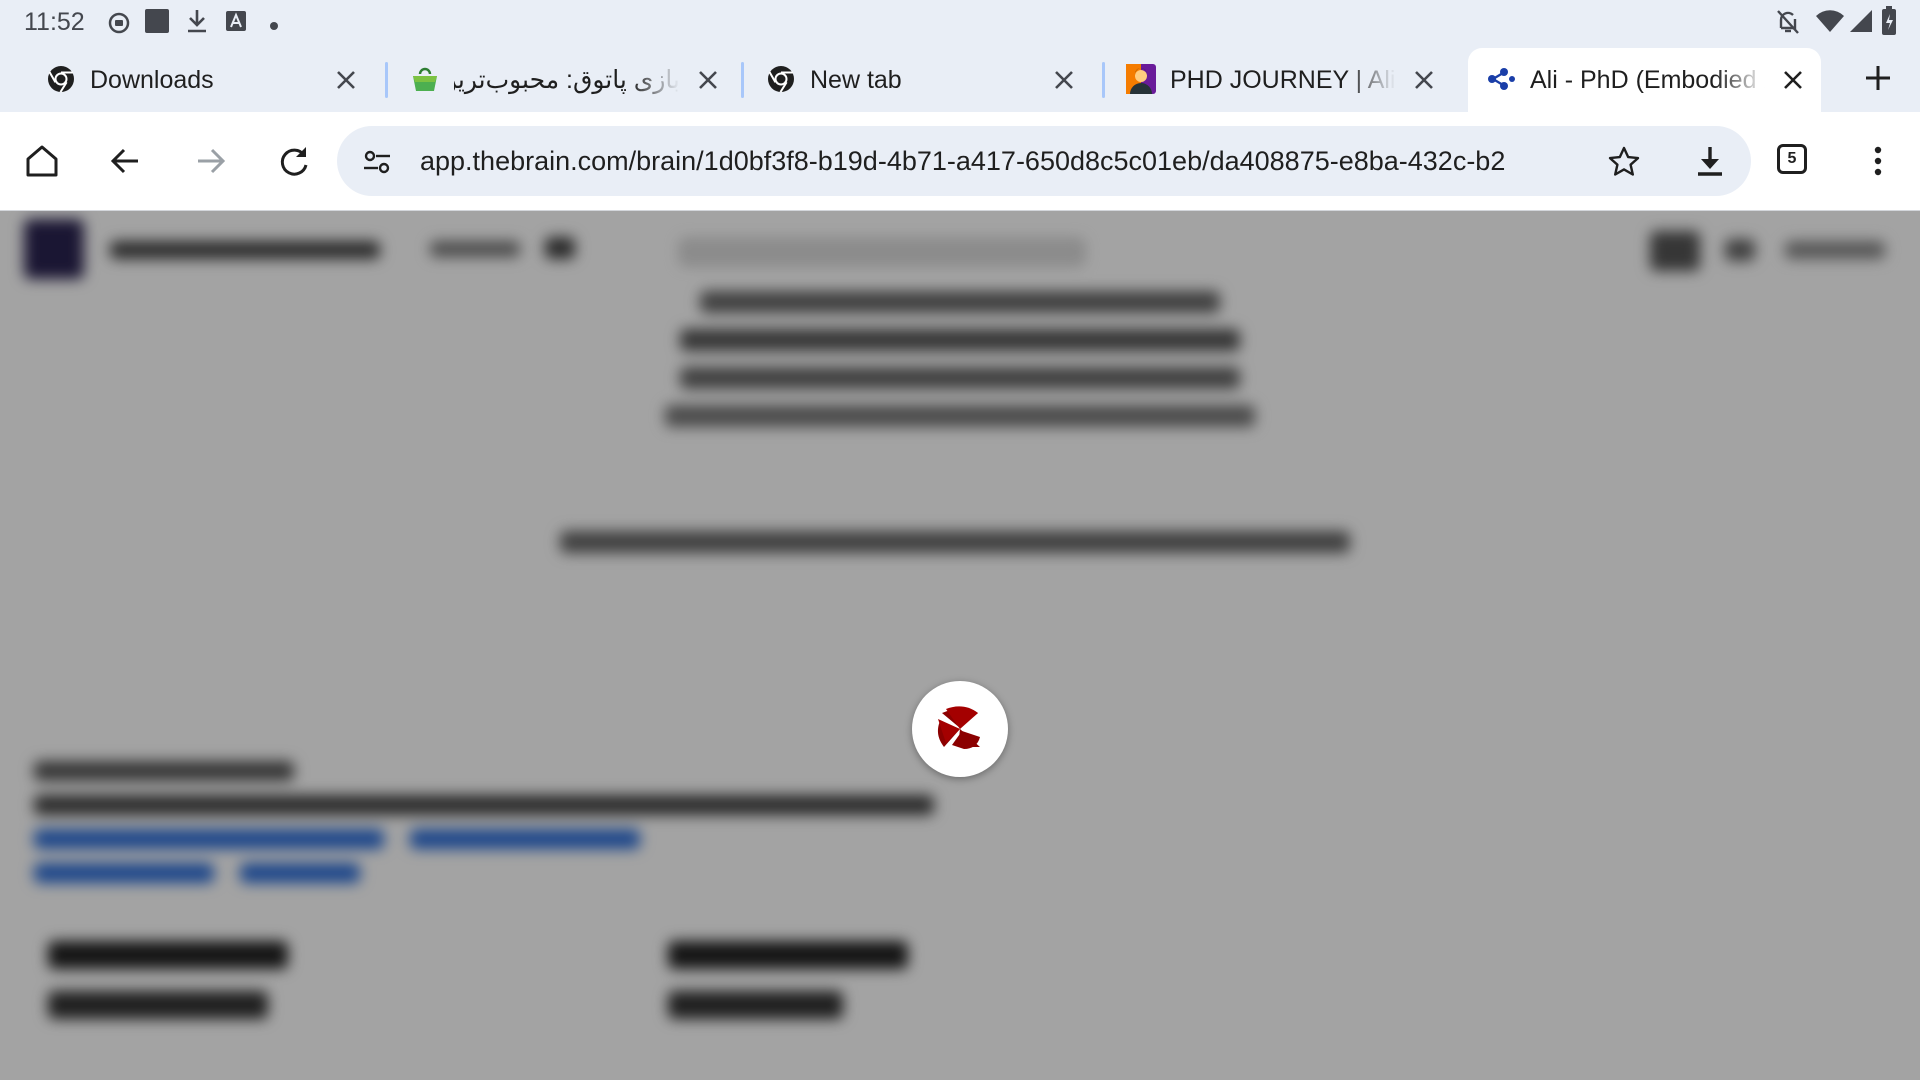  I want to click on tab-phd-journey: PHD JOURNEY | Ali Taheri, so click(1280, 80).